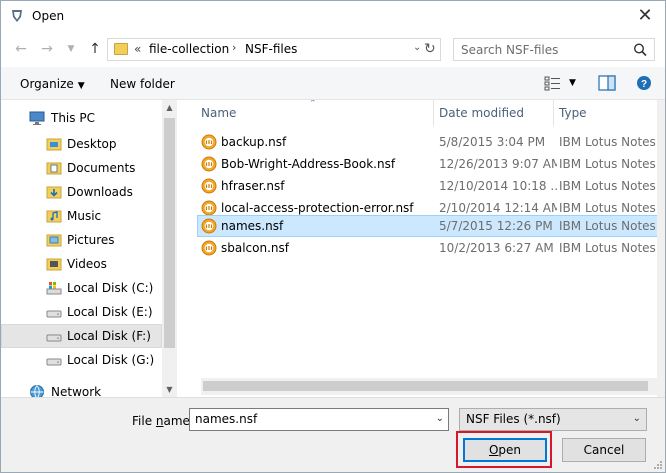  What do you see at coordinates (95, 49) in the screenshot?
I see `up-arrow-icon: ↑` at bounding box center [95, 49].